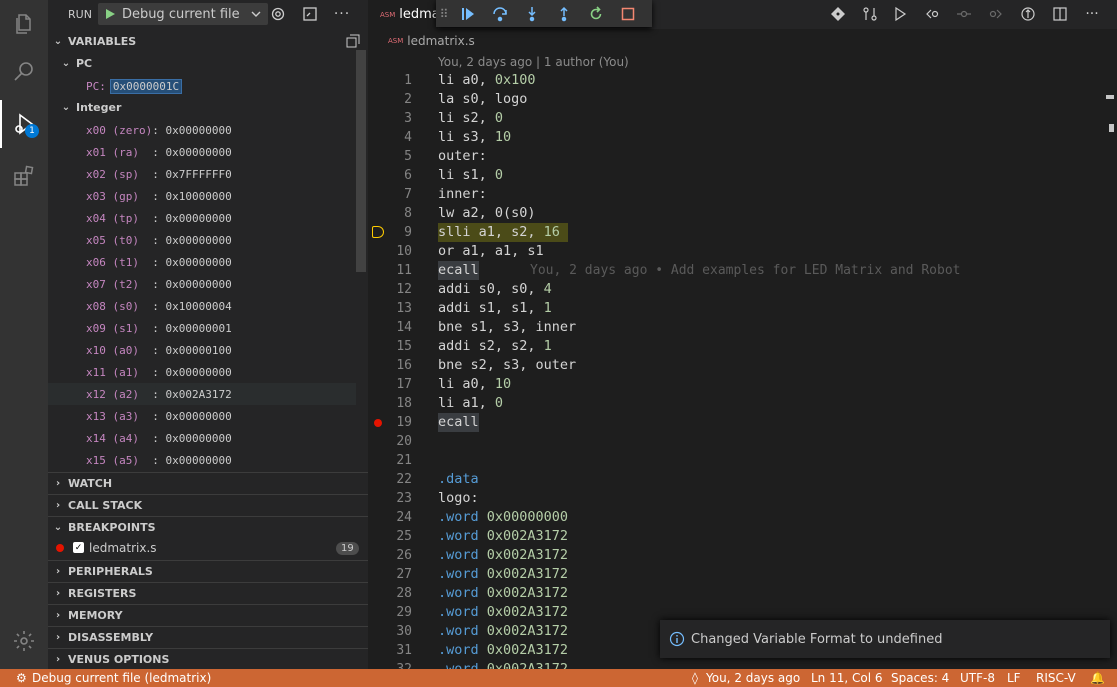  I want to click on breakpoint-dot-icon, so click(378, 423).